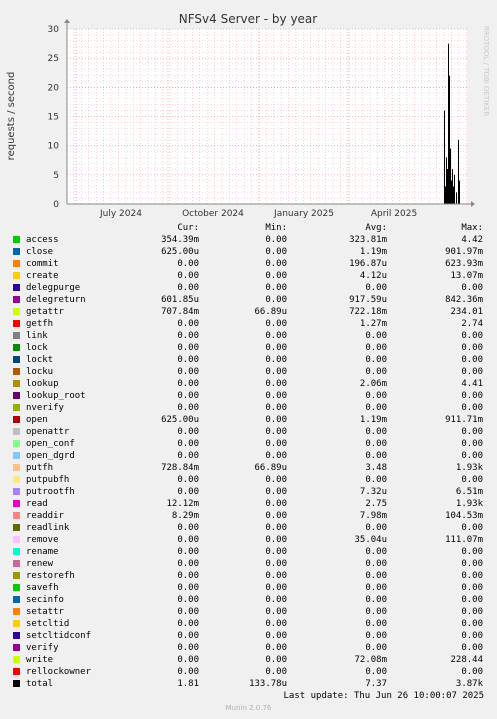 This screenshot has width=497, height=719. What do you see at coordinates (373, 516) in the screenshot?
I see `legend-value-avg: 7.98m` at bounding box center [373, 516].